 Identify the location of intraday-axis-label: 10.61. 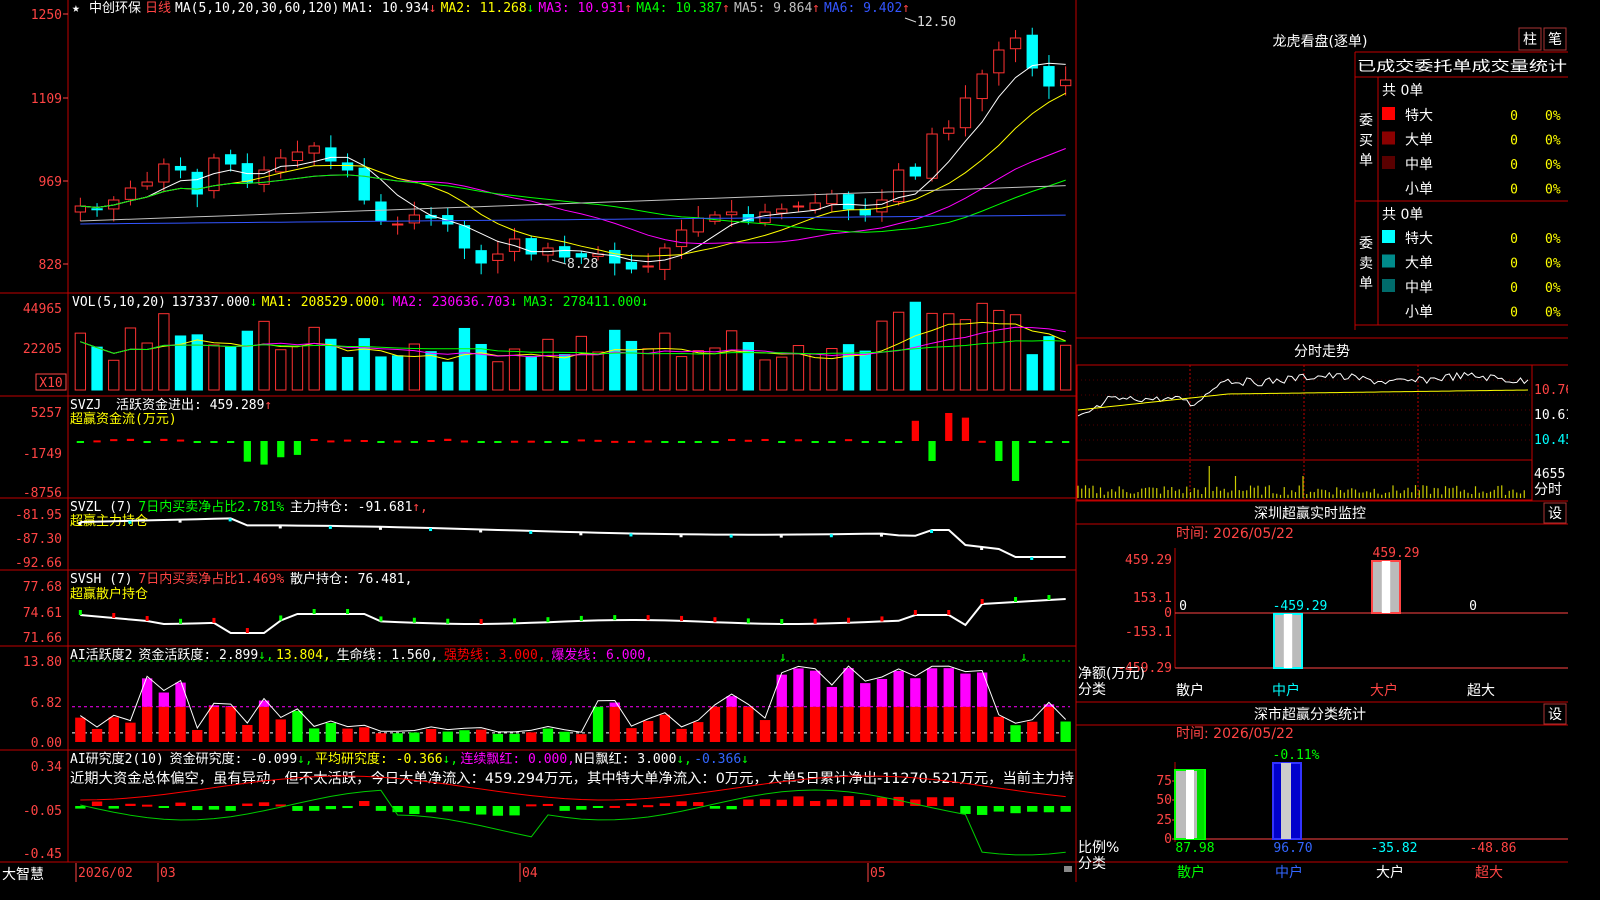
(1551, 415).